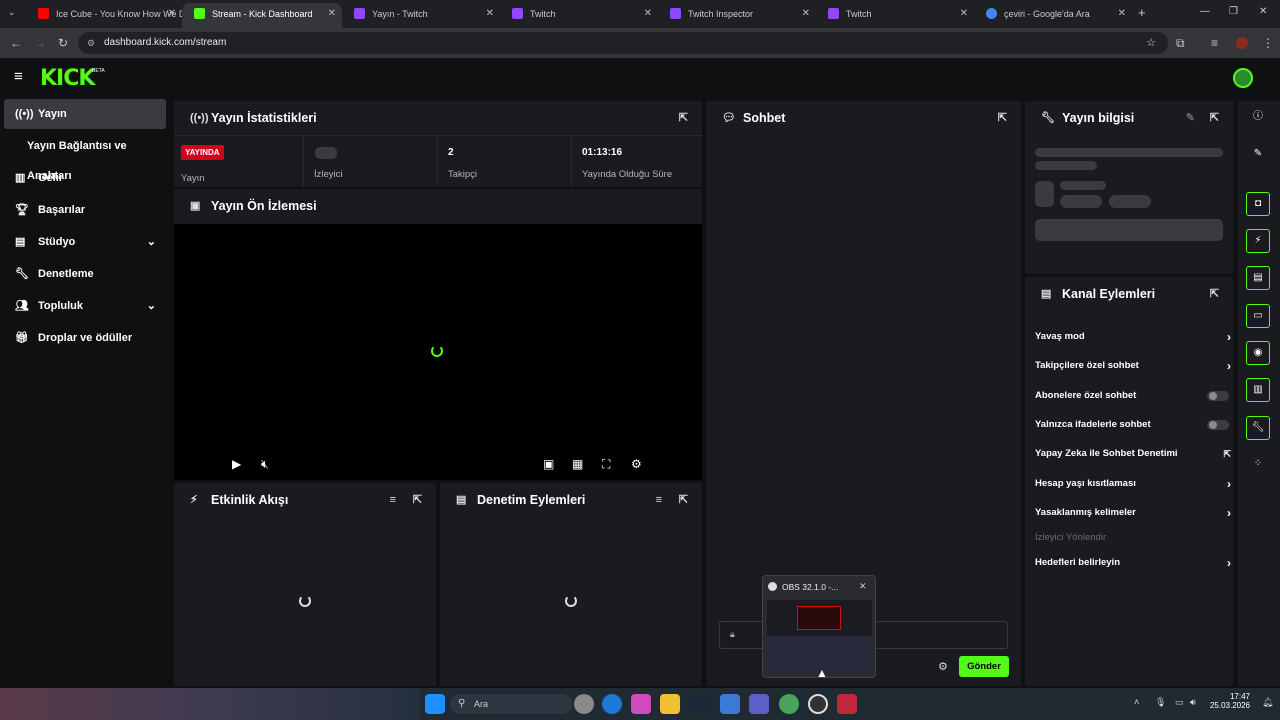 The image size is (1280, 720). Describe the element at coordinates (1133, 513) in the screenshot. I see `action-banned-words: Yasaklanmış kelimeler ›` at that location.